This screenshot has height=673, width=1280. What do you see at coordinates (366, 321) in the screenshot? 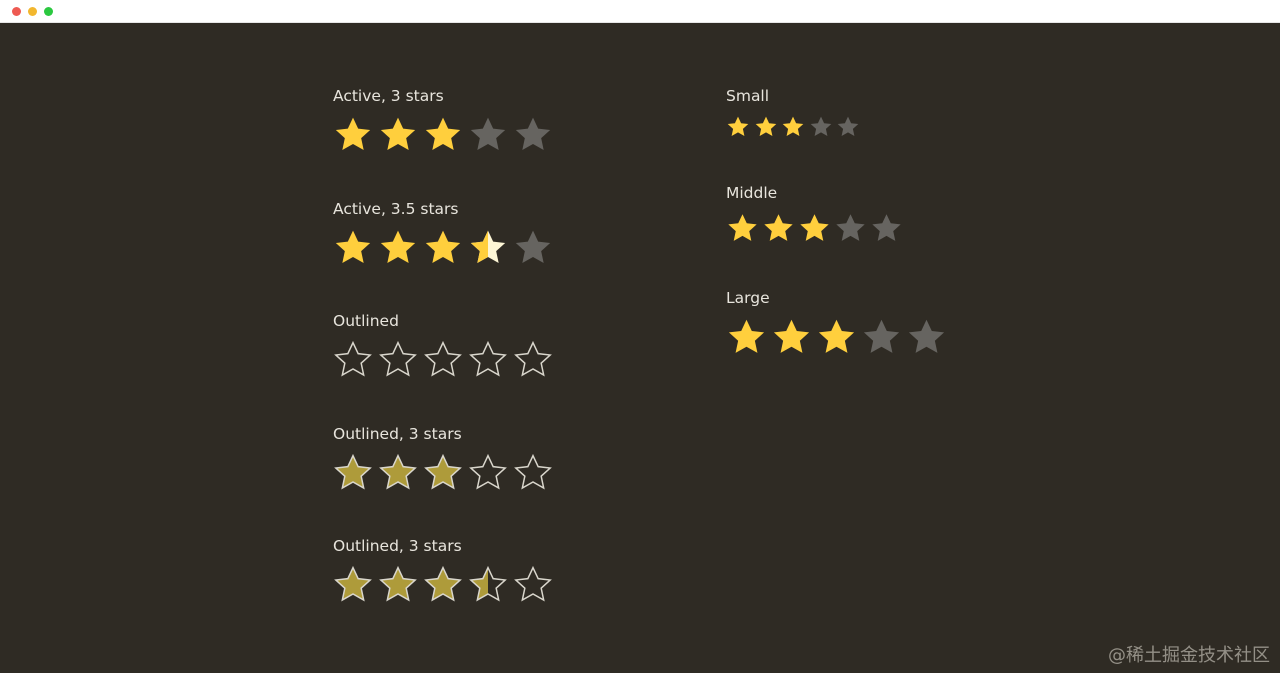
I see `rating-label: Outlined` at bounding box center [366, 321].